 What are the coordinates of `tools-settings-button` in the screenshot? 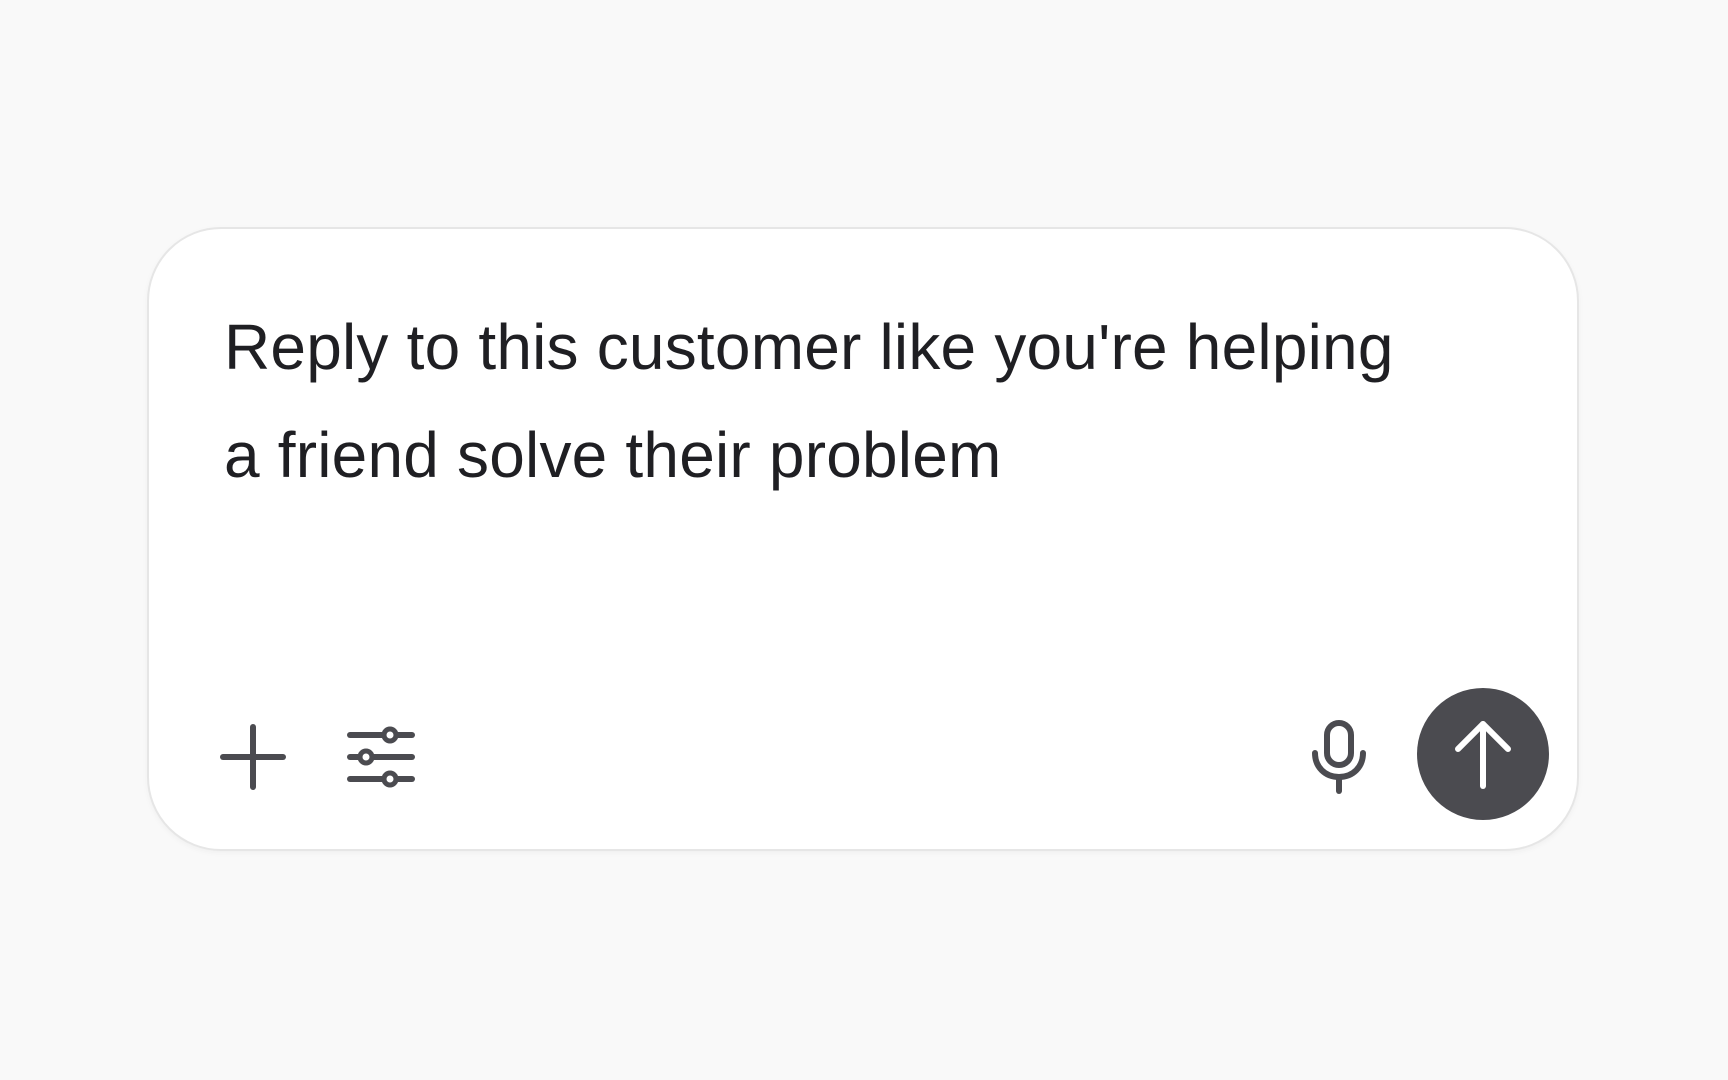 It's located at (381, 757).